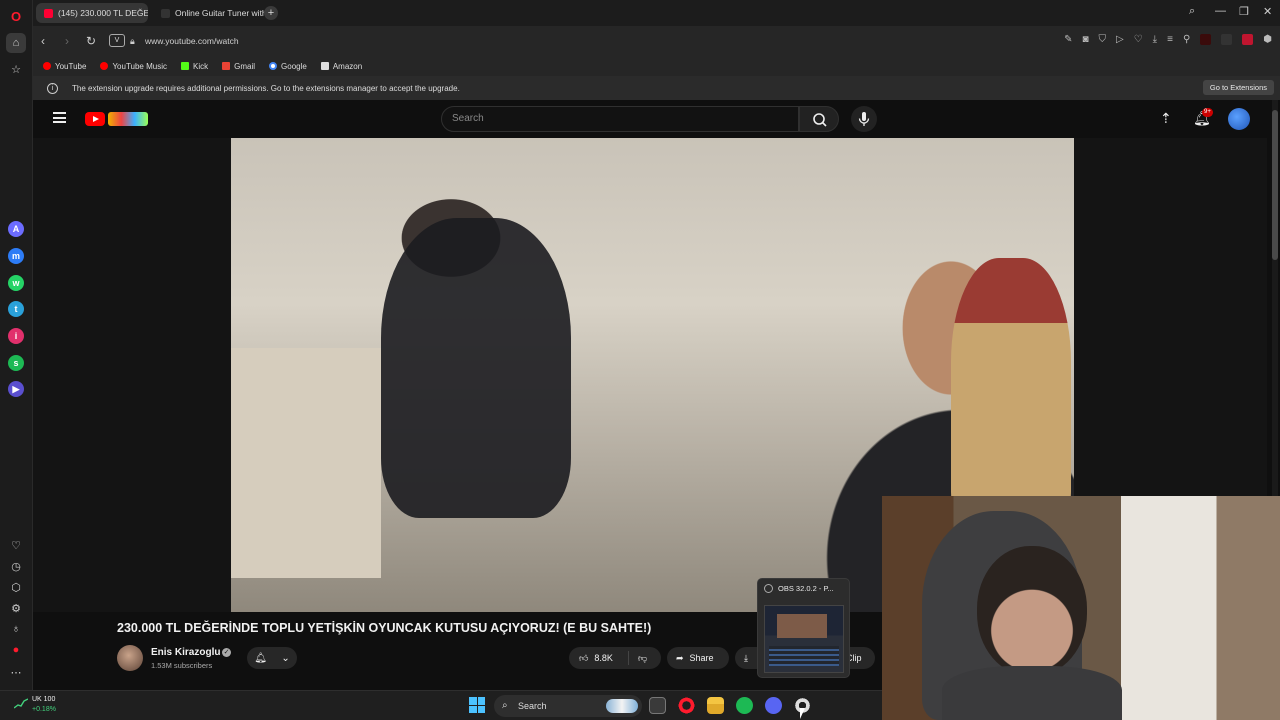 Image resolution: width=1280 pixels, height=720 pixels. Describe the element at coordinates (16, 363) in the screenshot. I see `spotify-icon: s` at that location.